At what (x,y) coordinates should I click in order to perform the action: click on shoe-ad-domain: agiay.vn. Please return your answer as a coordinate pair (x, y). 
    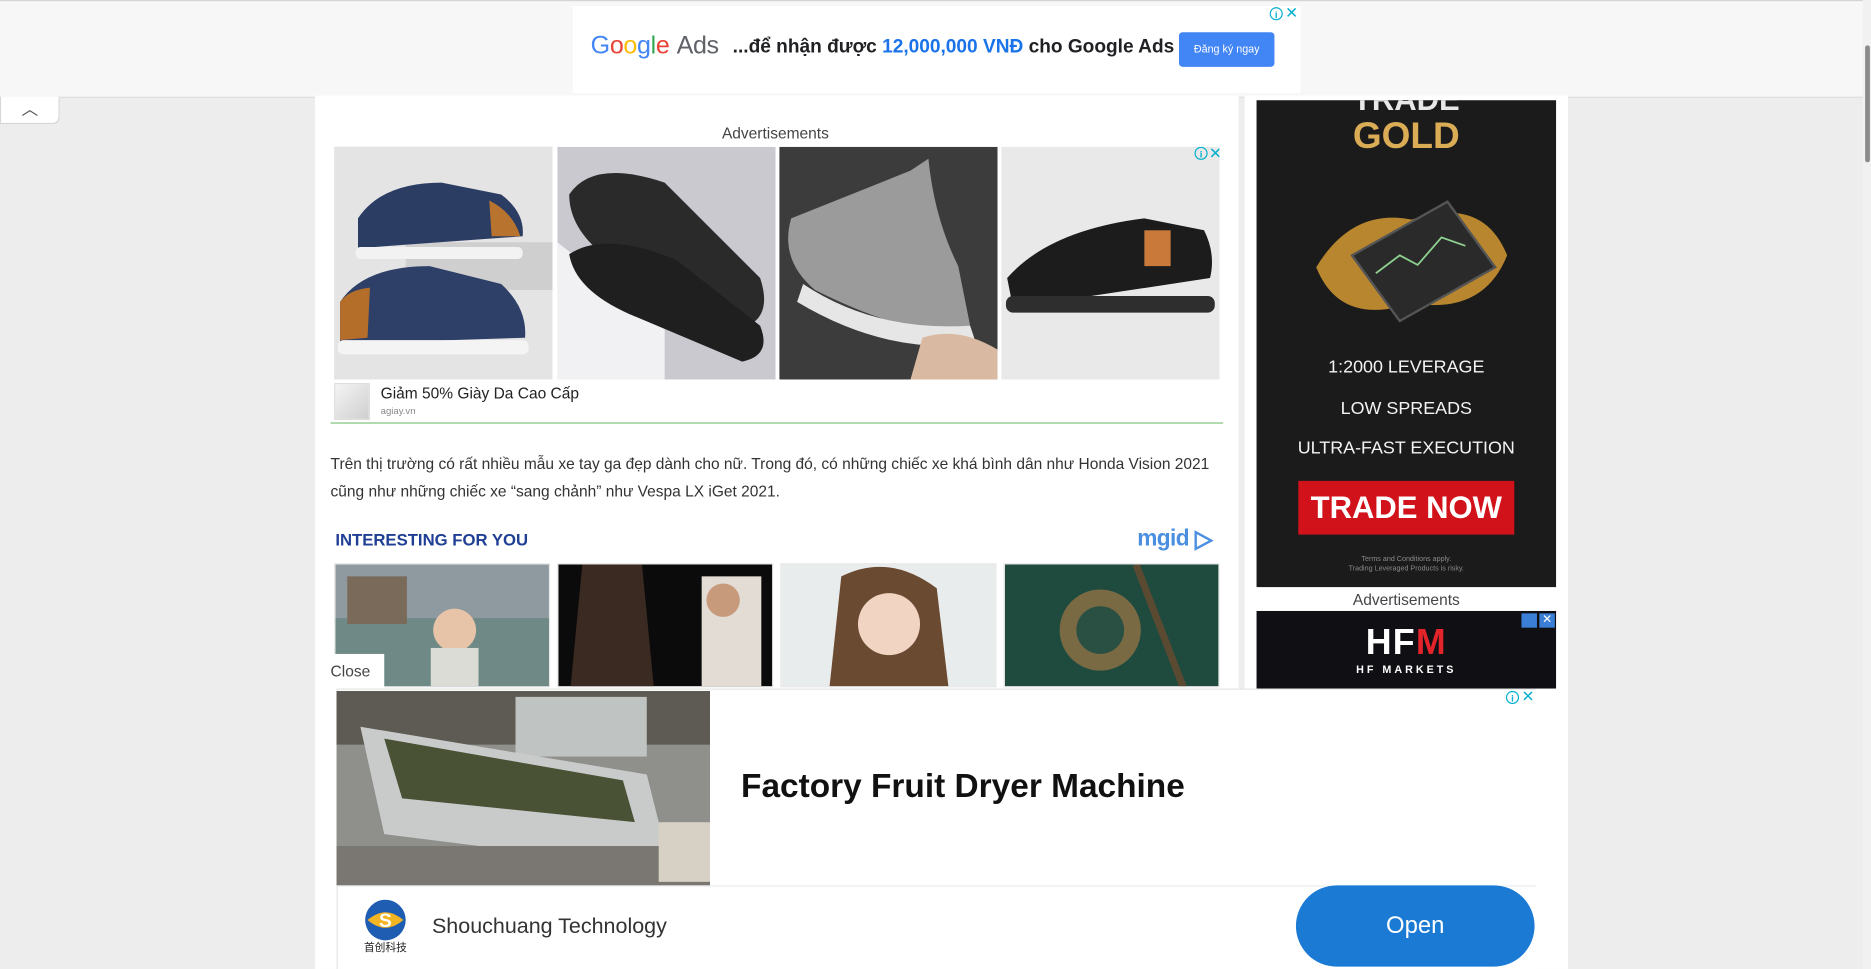
    Looking at the image, I should click on (398, 411).